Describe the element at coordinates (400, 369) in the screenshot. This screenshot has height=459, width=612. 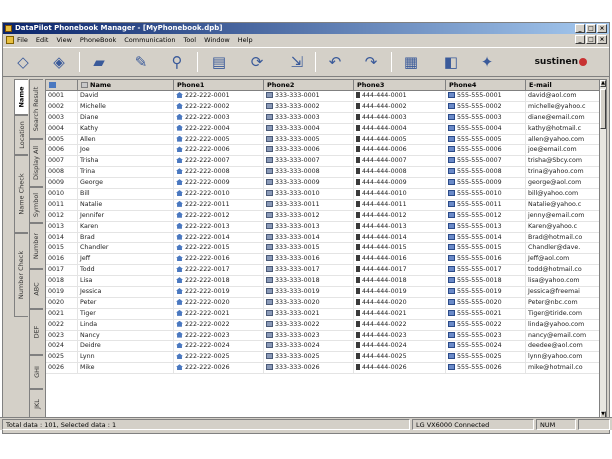
I see `cell-phone3: 444-444-0026` at that location.